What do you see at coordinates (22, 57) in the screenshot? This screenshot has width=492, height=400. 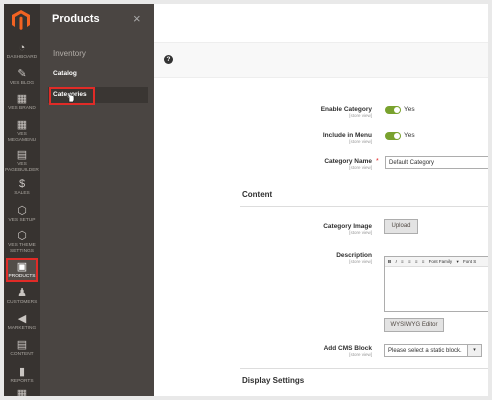 I see `nav-label: DASHBOARD` at bounding box center [22, 57].